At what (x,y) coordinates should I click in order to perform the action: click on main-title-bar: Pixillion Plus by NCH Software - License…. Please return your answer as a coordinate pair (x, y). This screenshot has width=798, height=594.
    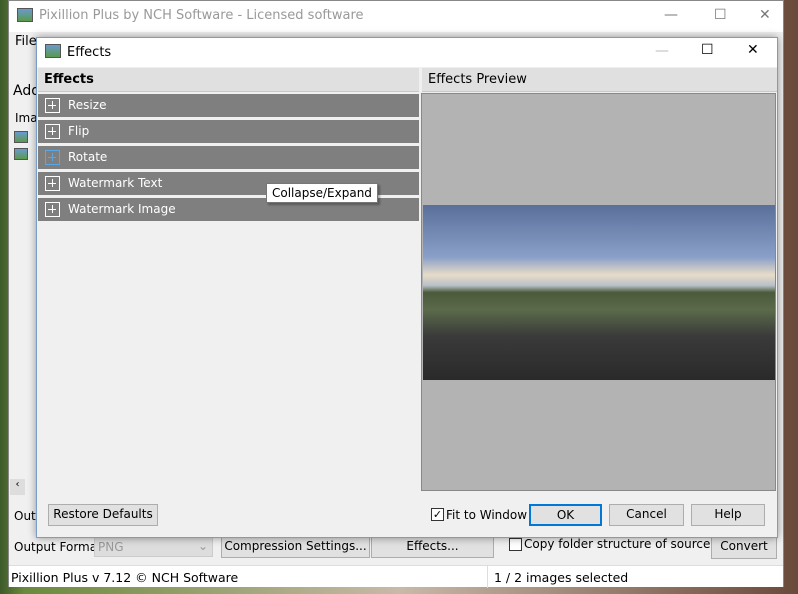
    Looking at the image, I should click on (396, 16).